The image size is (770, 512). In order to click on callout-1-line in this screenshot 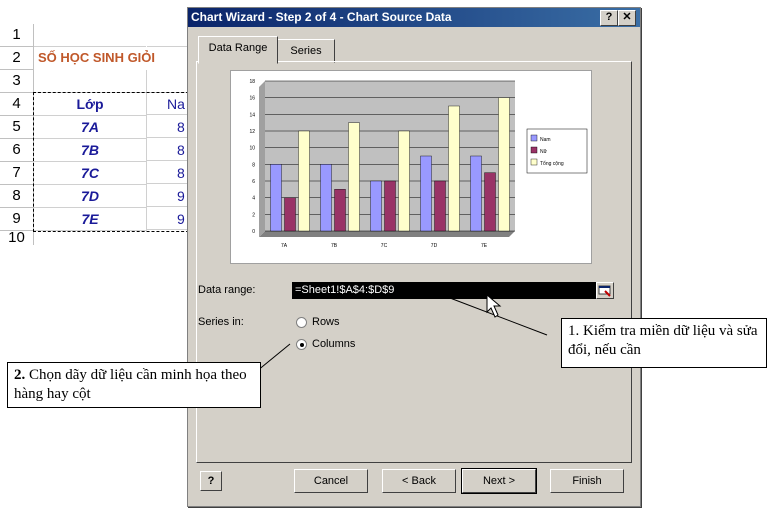, I will do `click(498, 316)`.